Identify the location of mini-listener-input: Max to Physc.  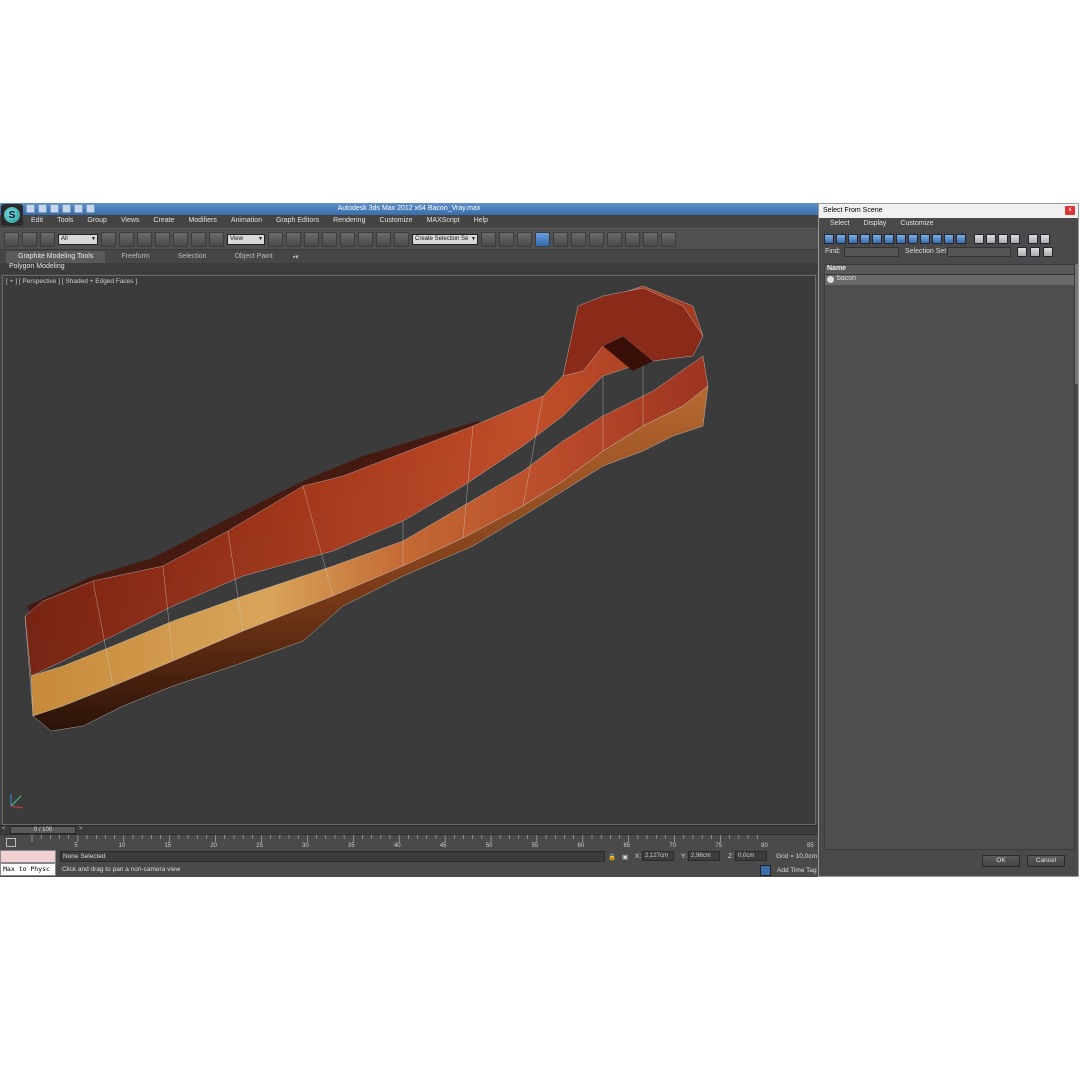
(28, 869).